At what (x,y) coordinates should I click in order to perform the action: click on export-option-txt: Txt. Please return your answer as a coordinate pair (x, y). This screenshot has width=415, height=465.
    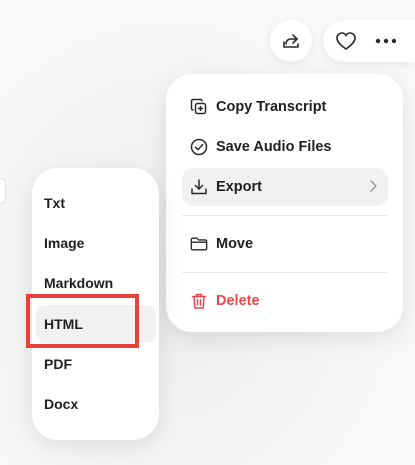
    Looking at the image, I should click on (95, 203).